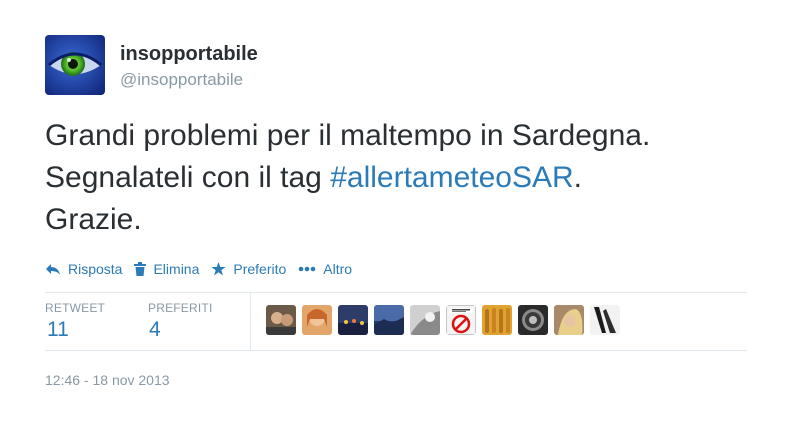 The width and height of the screenshot is (789, 423). I want to click on tweet-line-2-suffix: ., so click(578, 177).